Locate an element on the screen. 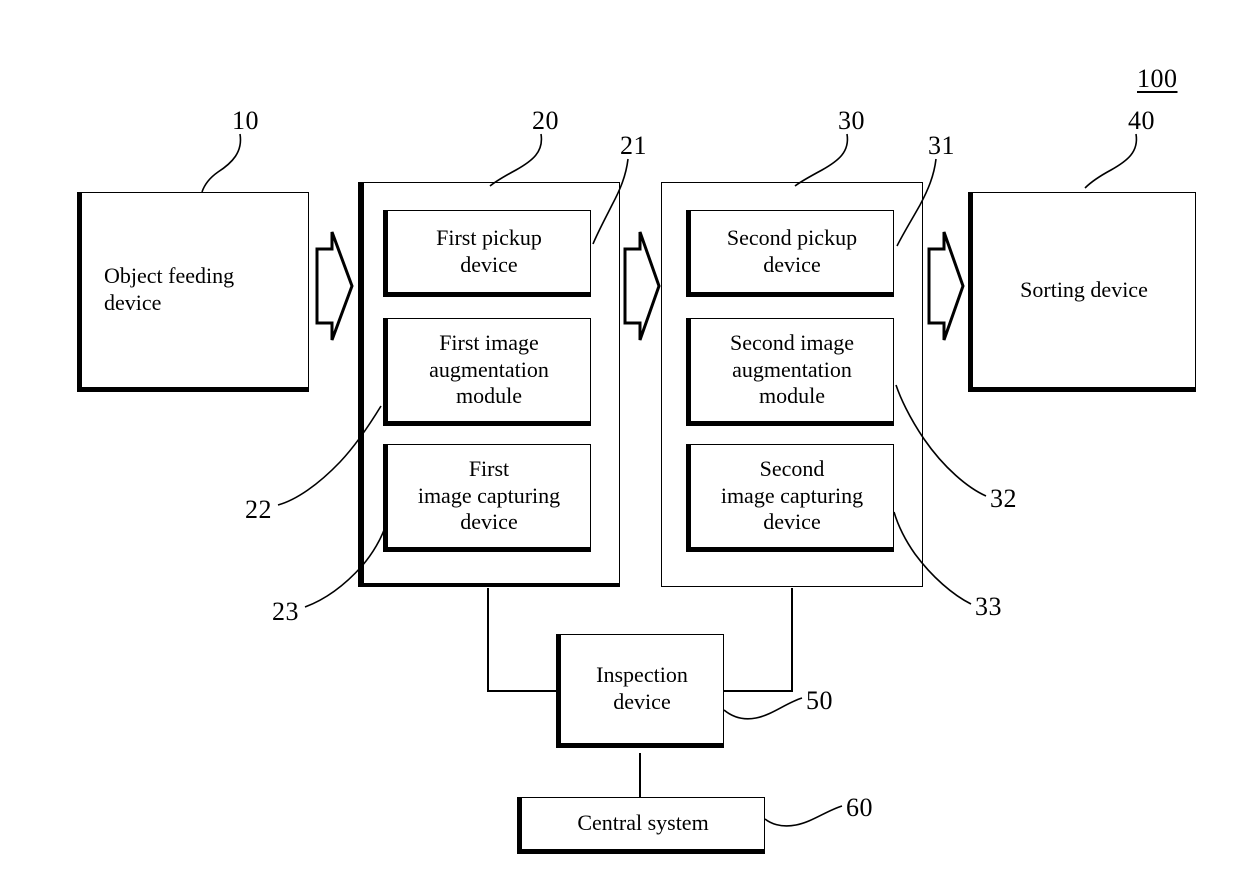 Image resolution: width=1240 pixels, height=890 pixels. second-aug-line-3: module is located at coordinates (792, 396).